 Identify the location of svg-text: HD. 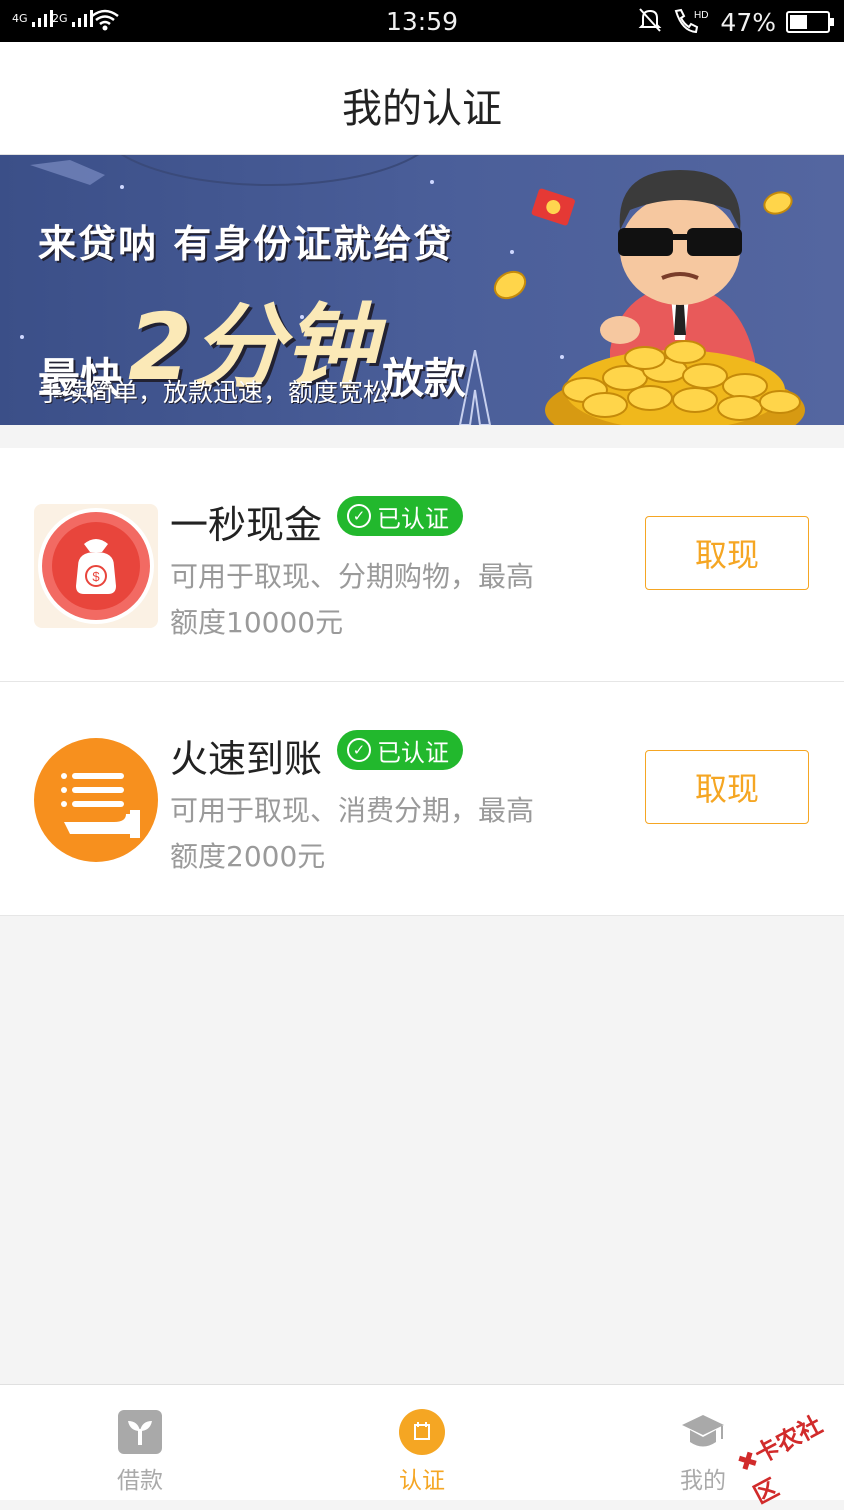
(701, 15).